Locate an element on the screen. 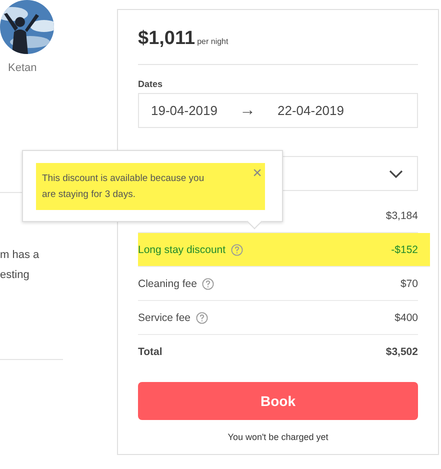 Image resolution: width=441 pixels, height=469 pixels. row-value: $3,502 is located at coordinates (402, 352).